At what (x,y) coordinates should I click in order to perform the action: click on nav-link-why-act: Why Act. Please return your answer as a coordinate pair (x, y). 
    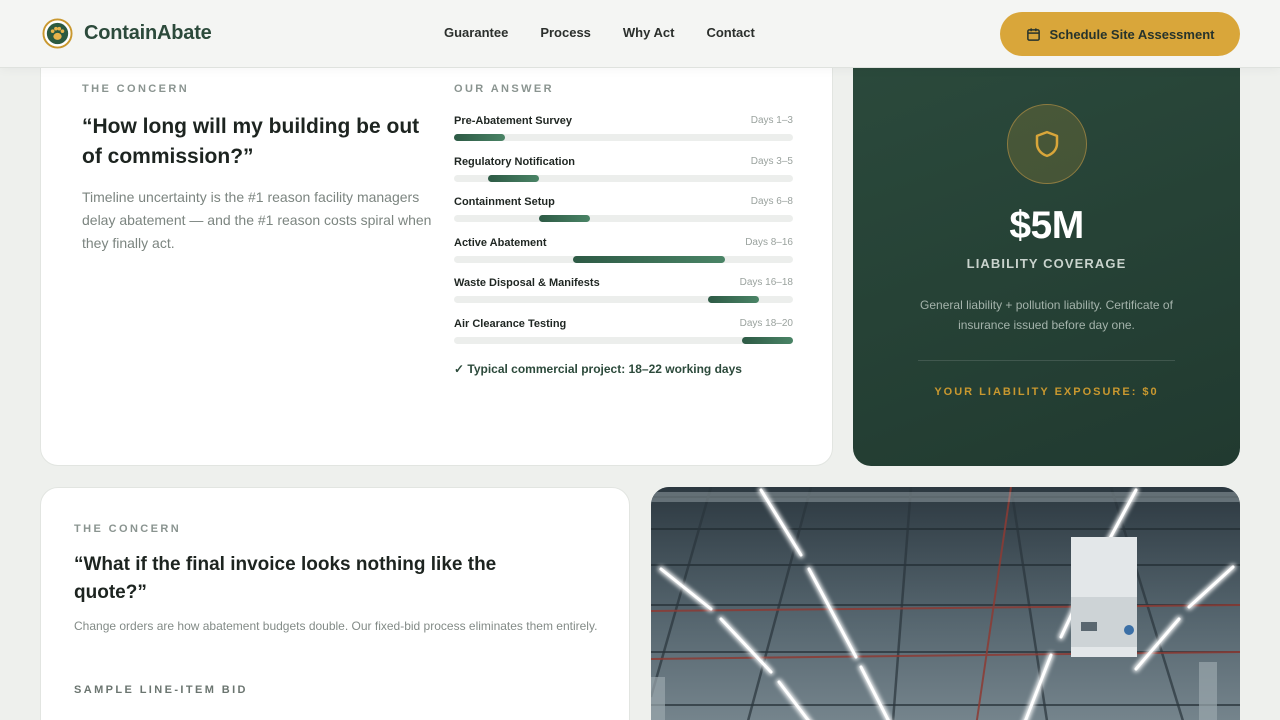
    Looking at the image, I should click on (649, 32).